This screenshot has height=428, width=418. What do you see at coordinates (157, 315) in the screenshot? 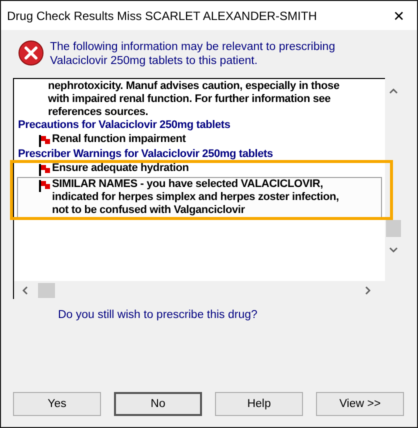
I see `question-text: Do you still wish to prescribe this drug?` at bounding box center [157, 315].